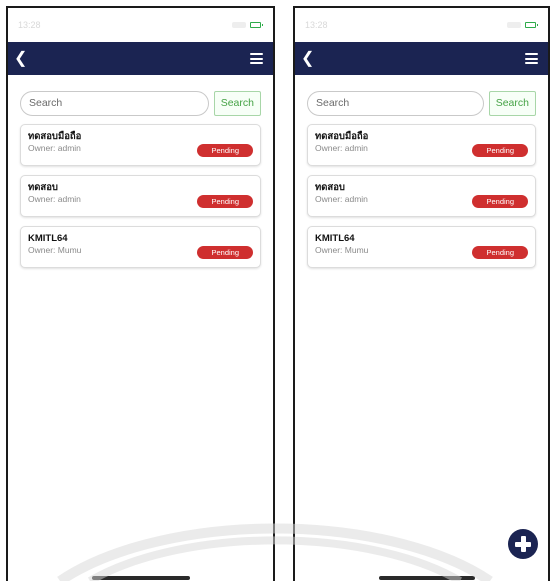 Image resolution: width=551 pixels, height=581 pixels. Describe the element at coordinates (523, 544) in the screenshot. I see `add-icon` at that location.